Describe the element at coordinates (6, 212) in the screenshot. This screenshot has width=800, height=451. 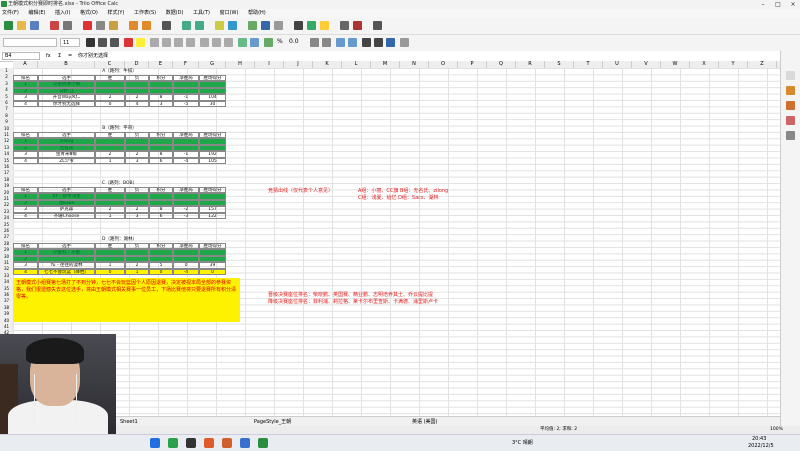
I see `row-header: 23` at that location.